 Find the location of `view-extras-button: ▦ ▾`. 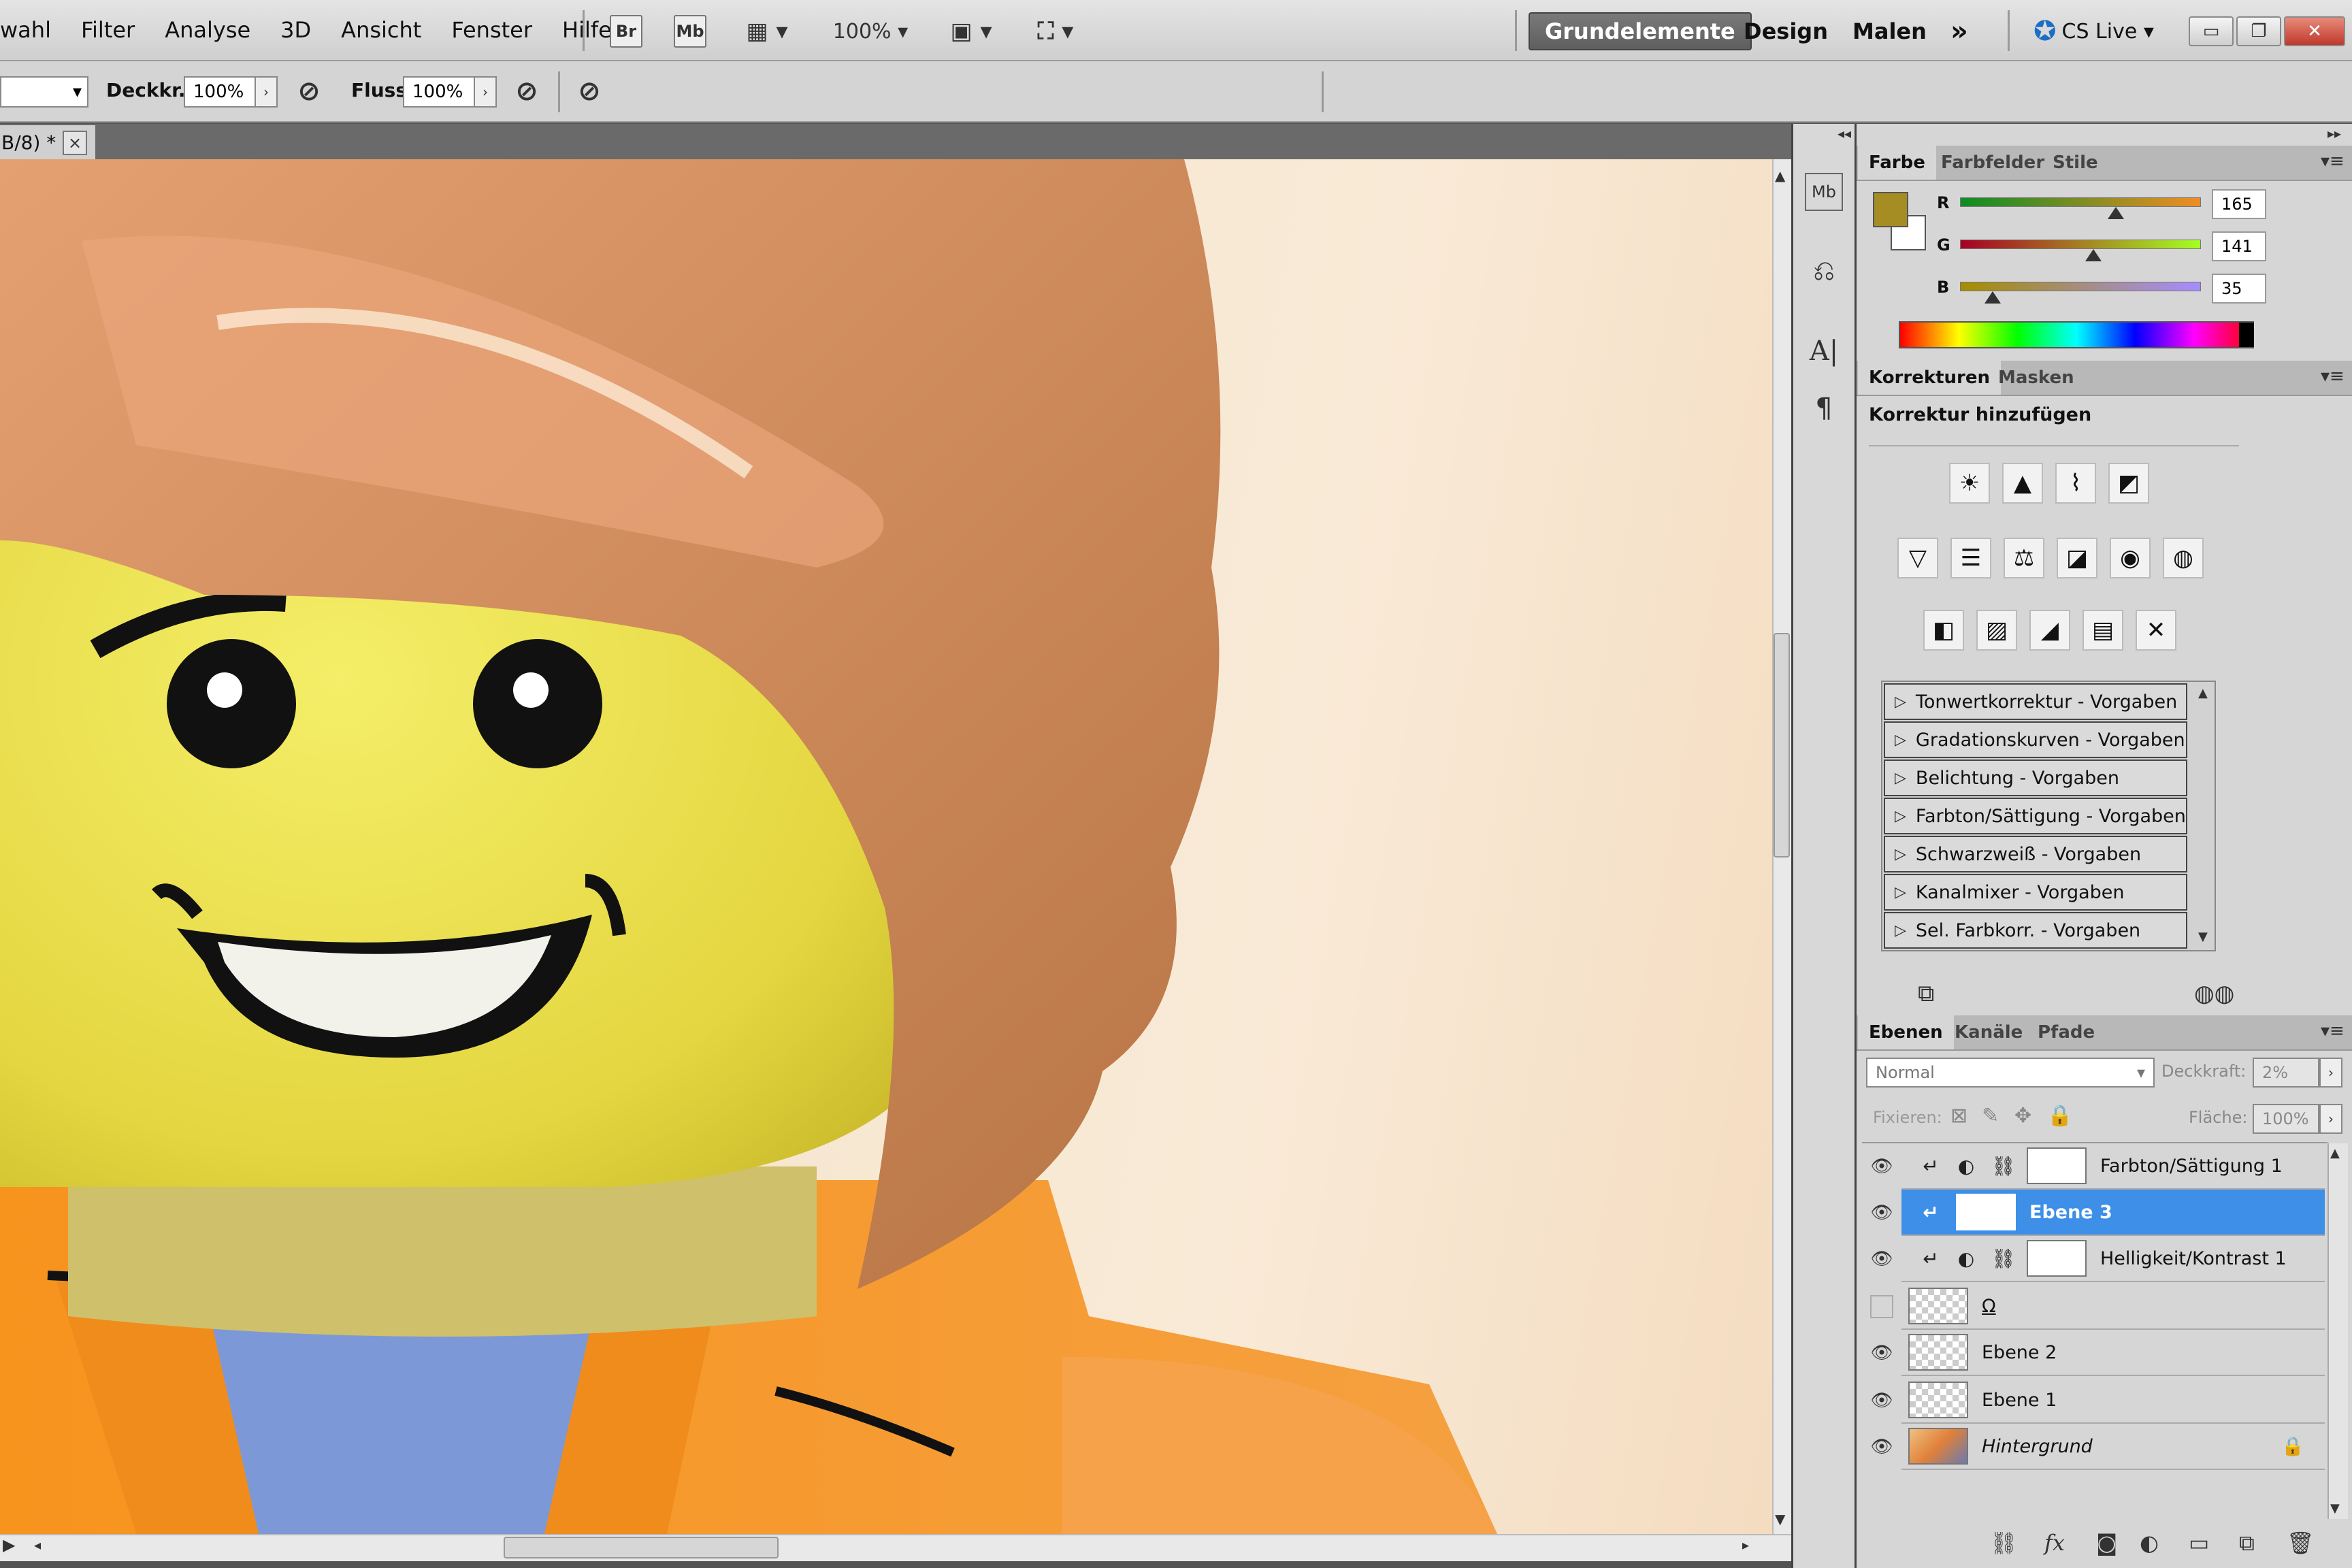

view-extras-button: ▦ ▾ is located at coordinates (767, 31).